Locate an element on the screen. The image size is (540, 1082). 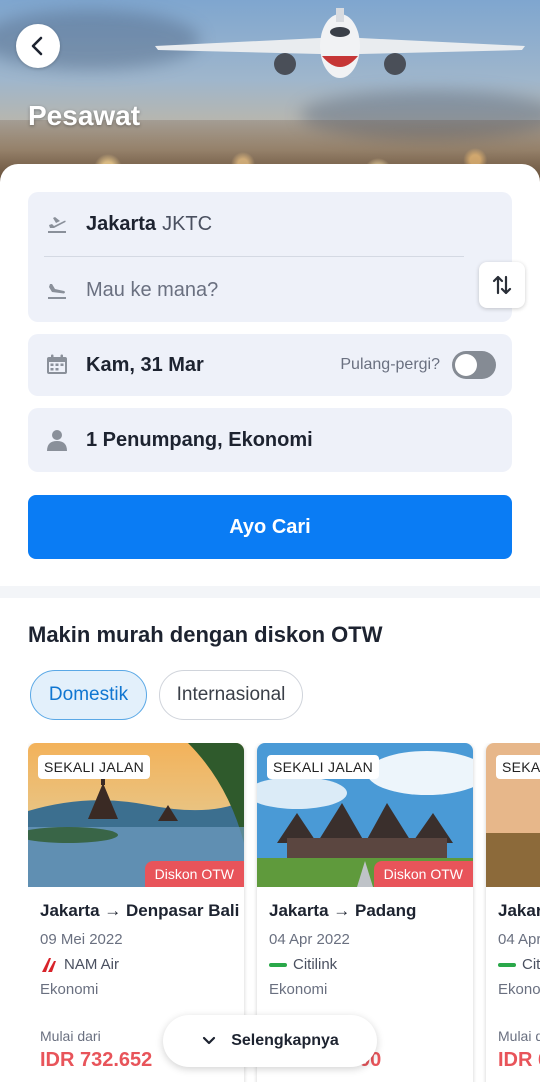
card-airline: NAM Air is located at coordinates (92, 964).